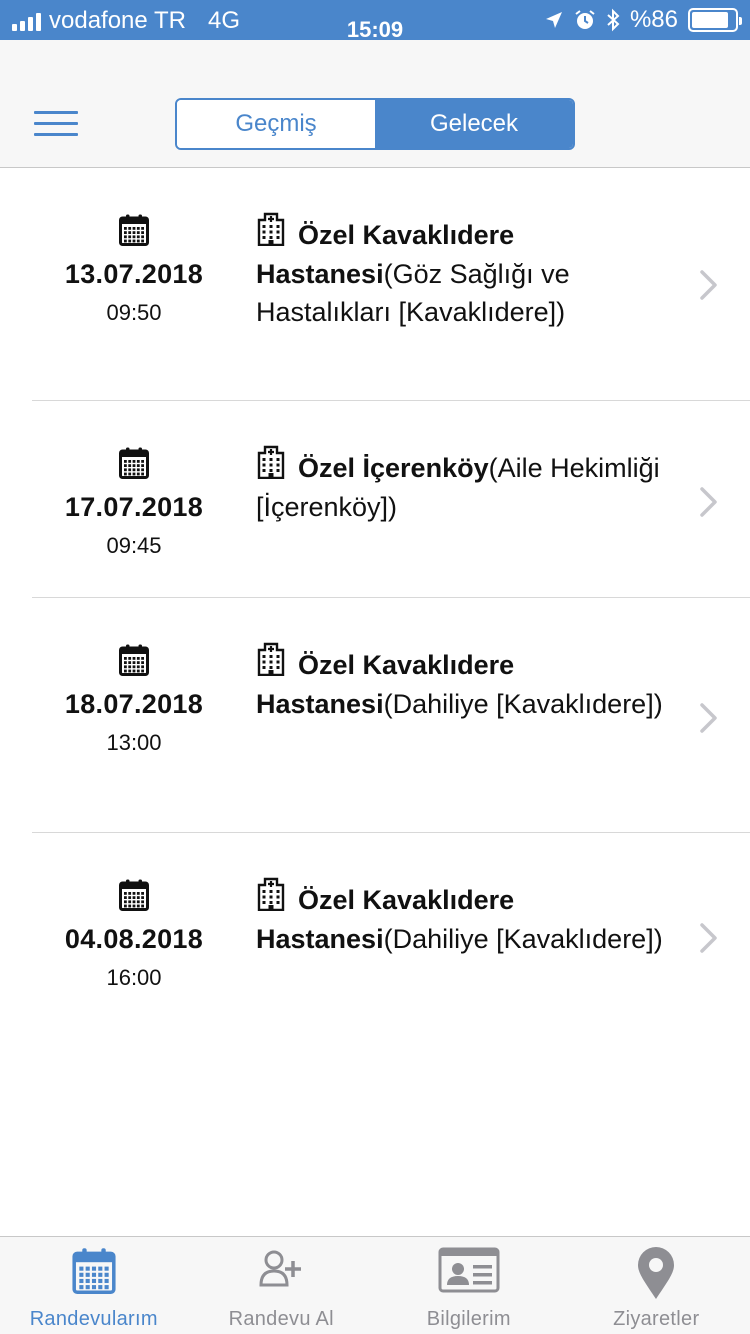 The width and height of the screenshot is (750, 1334). I want to click on tab-map-pin: Ziyaretler, so click(656, 1285).